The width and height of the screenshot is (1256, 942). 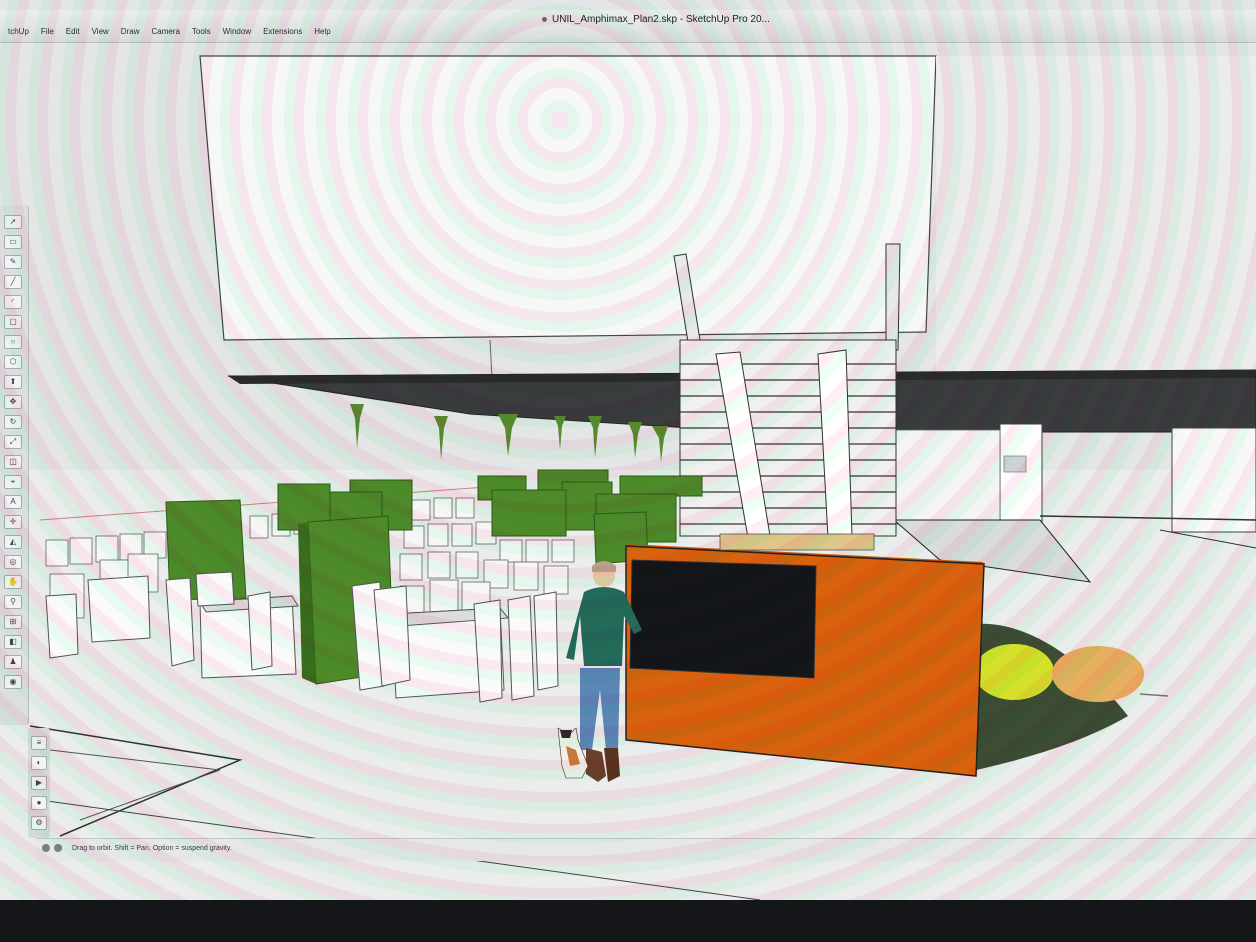 I want to click on paint-bucket-icon: ◭, so click(x=13, y=542).